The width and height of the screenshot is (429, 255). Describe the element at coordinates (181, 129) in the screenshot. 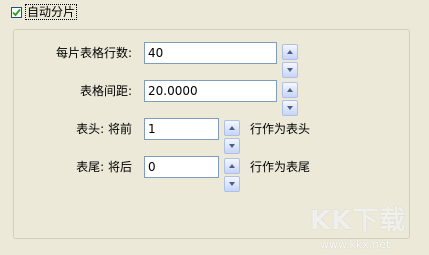

I see `header-rows-input` at that location.